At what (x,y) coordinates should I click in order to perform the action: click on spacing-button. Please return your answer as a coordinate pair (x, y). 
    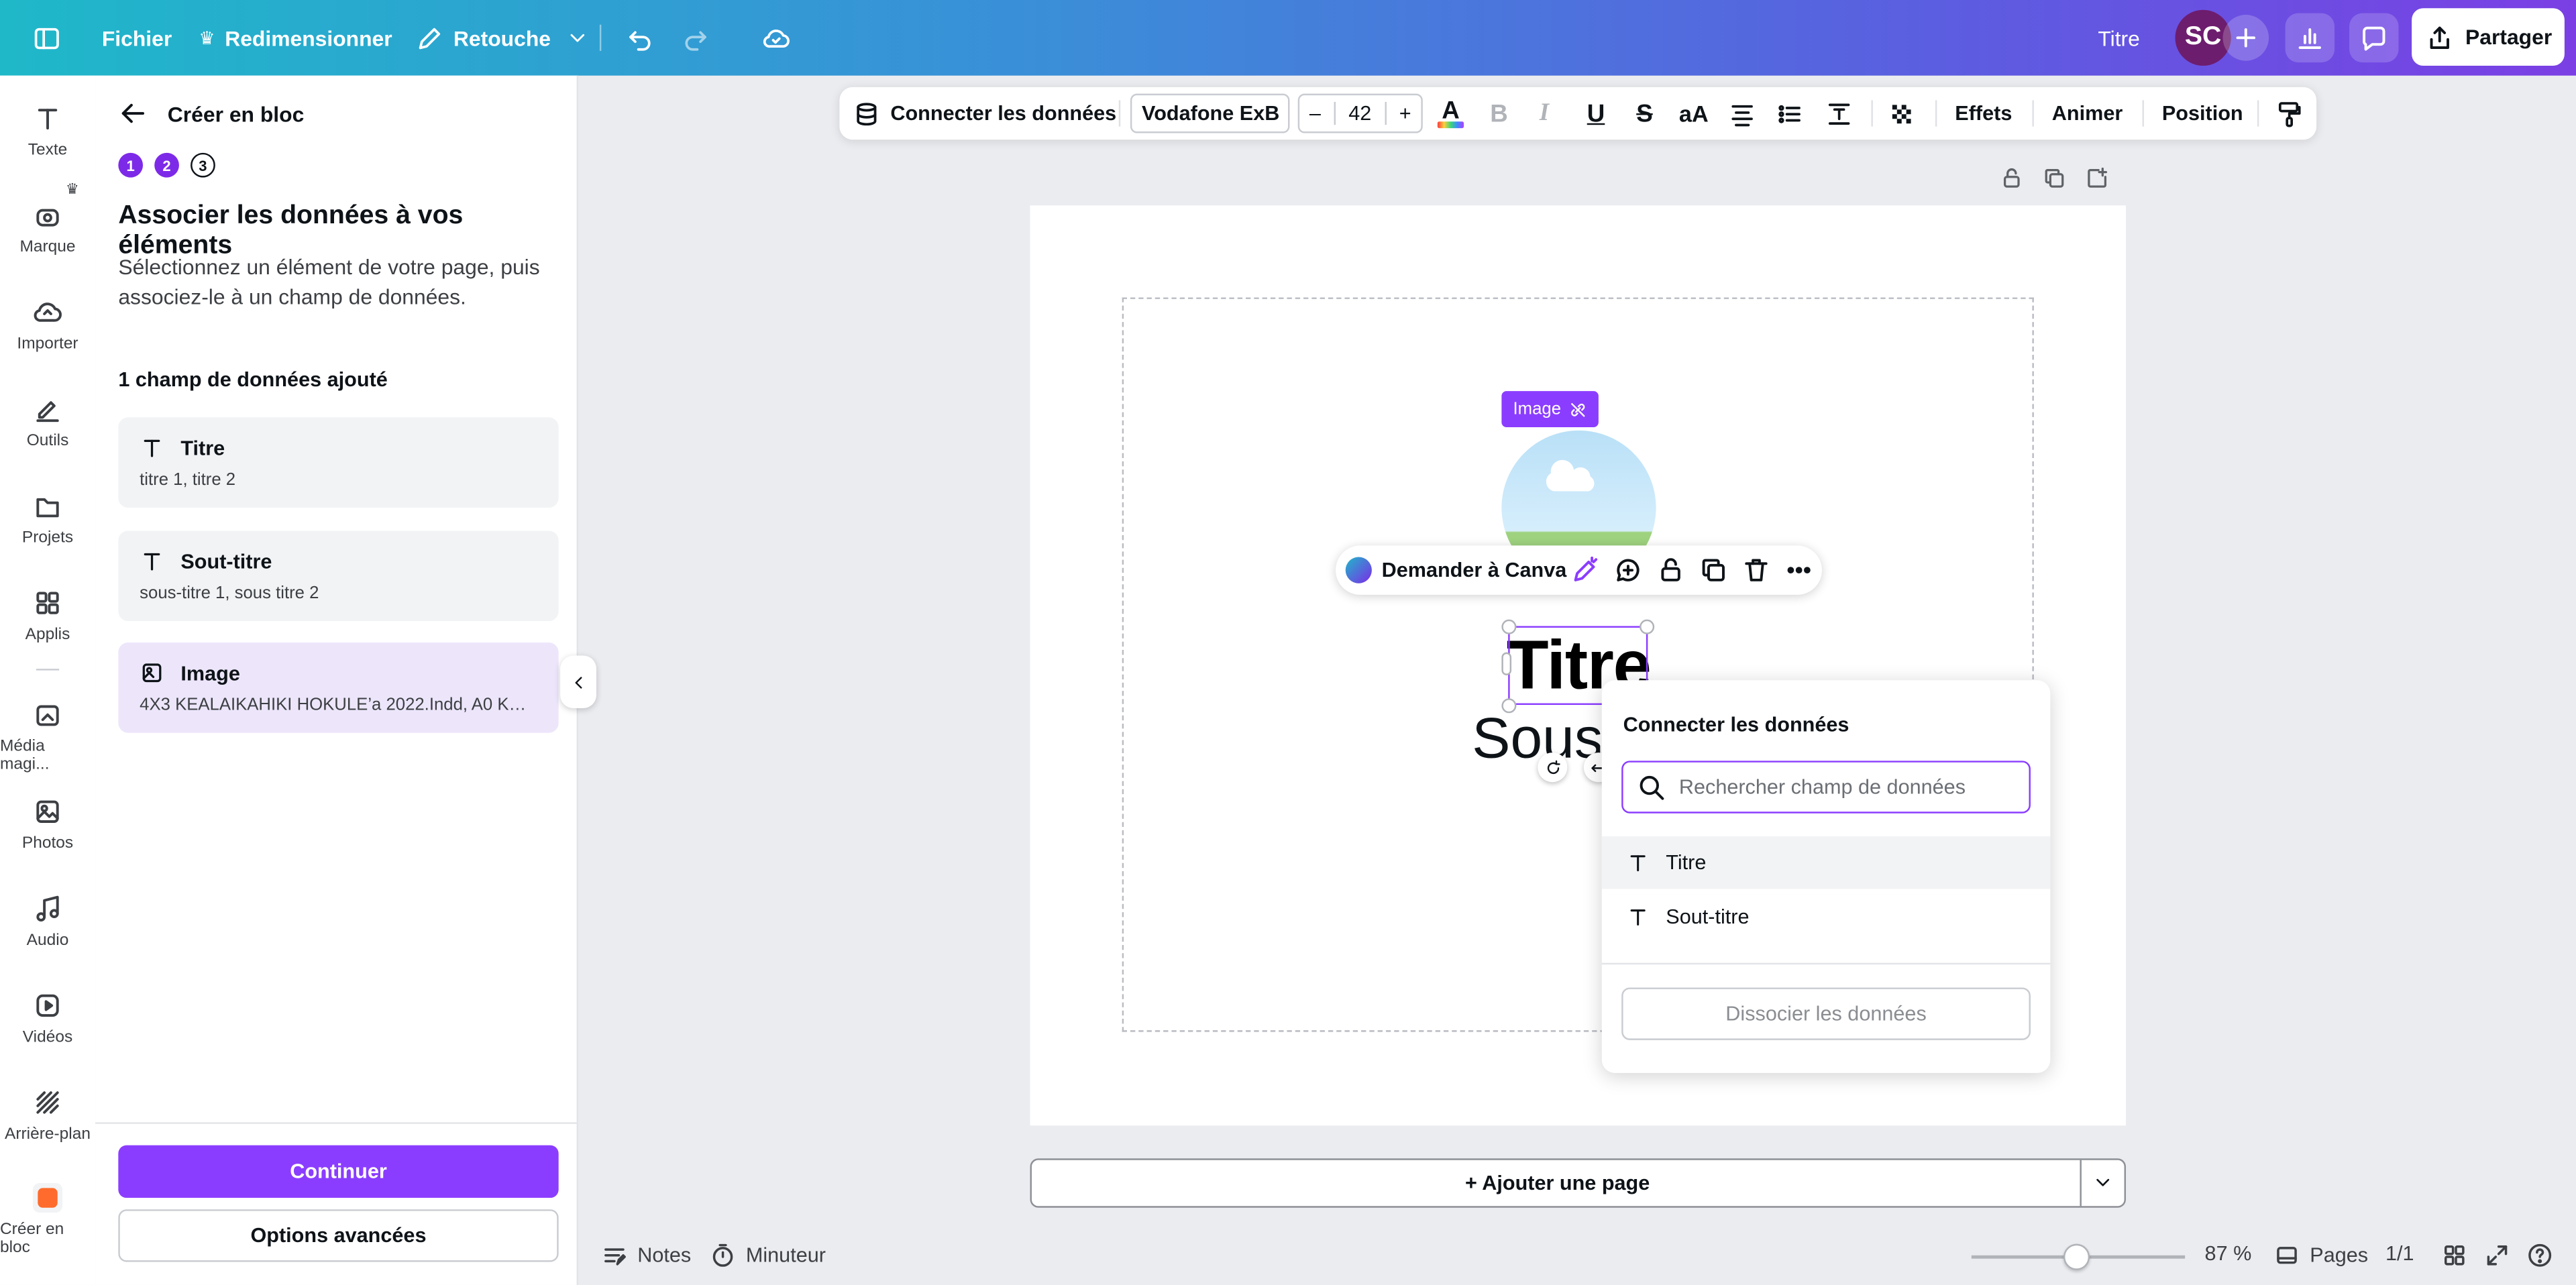
    Looking at the image, I should click on (1839, 113).